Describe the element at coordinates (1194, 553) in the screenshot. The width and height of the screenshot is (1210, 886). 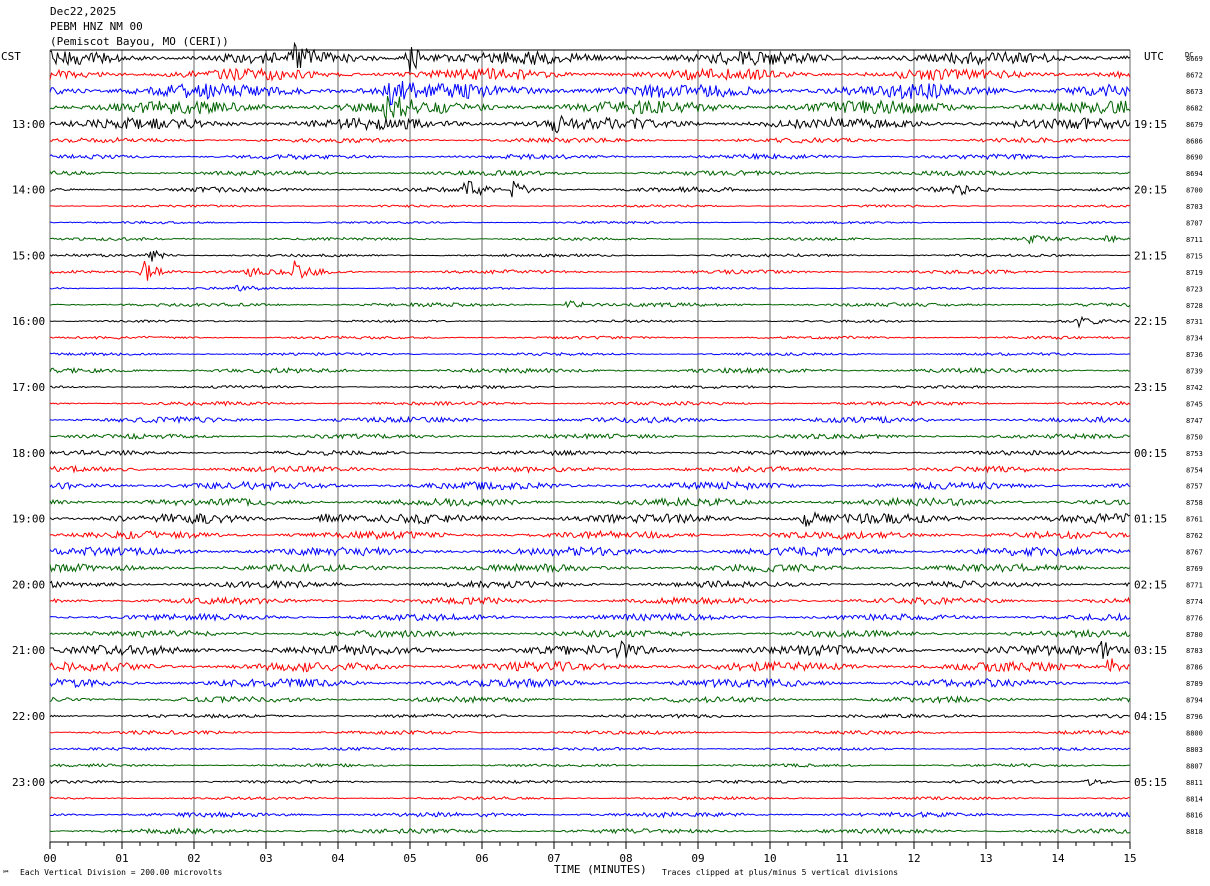
I see `dc-offset-label: 8767` at that location.